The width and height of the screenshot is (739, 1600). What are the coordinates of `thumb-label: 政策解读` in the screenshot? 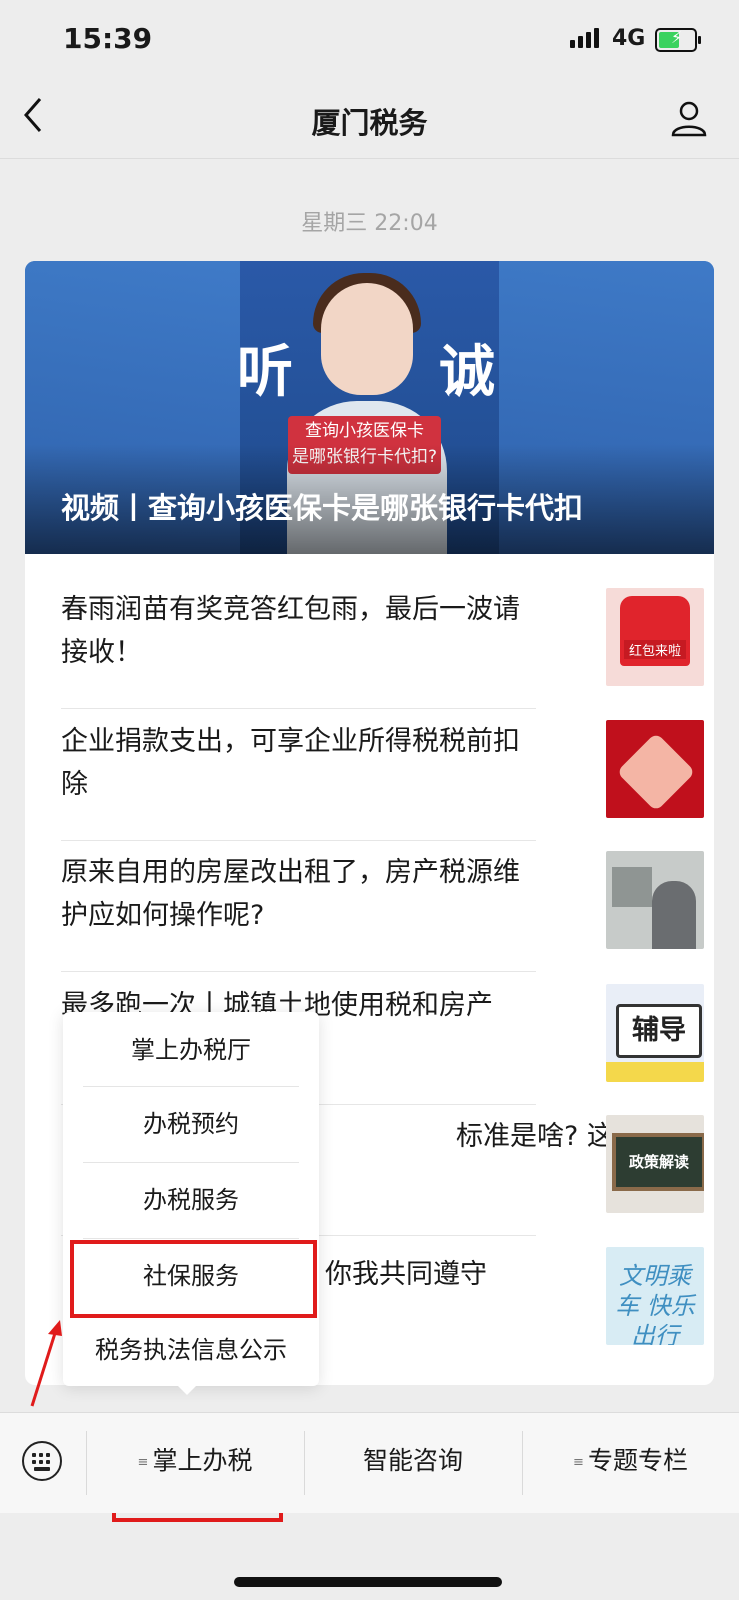 It's located at (658, 1162).